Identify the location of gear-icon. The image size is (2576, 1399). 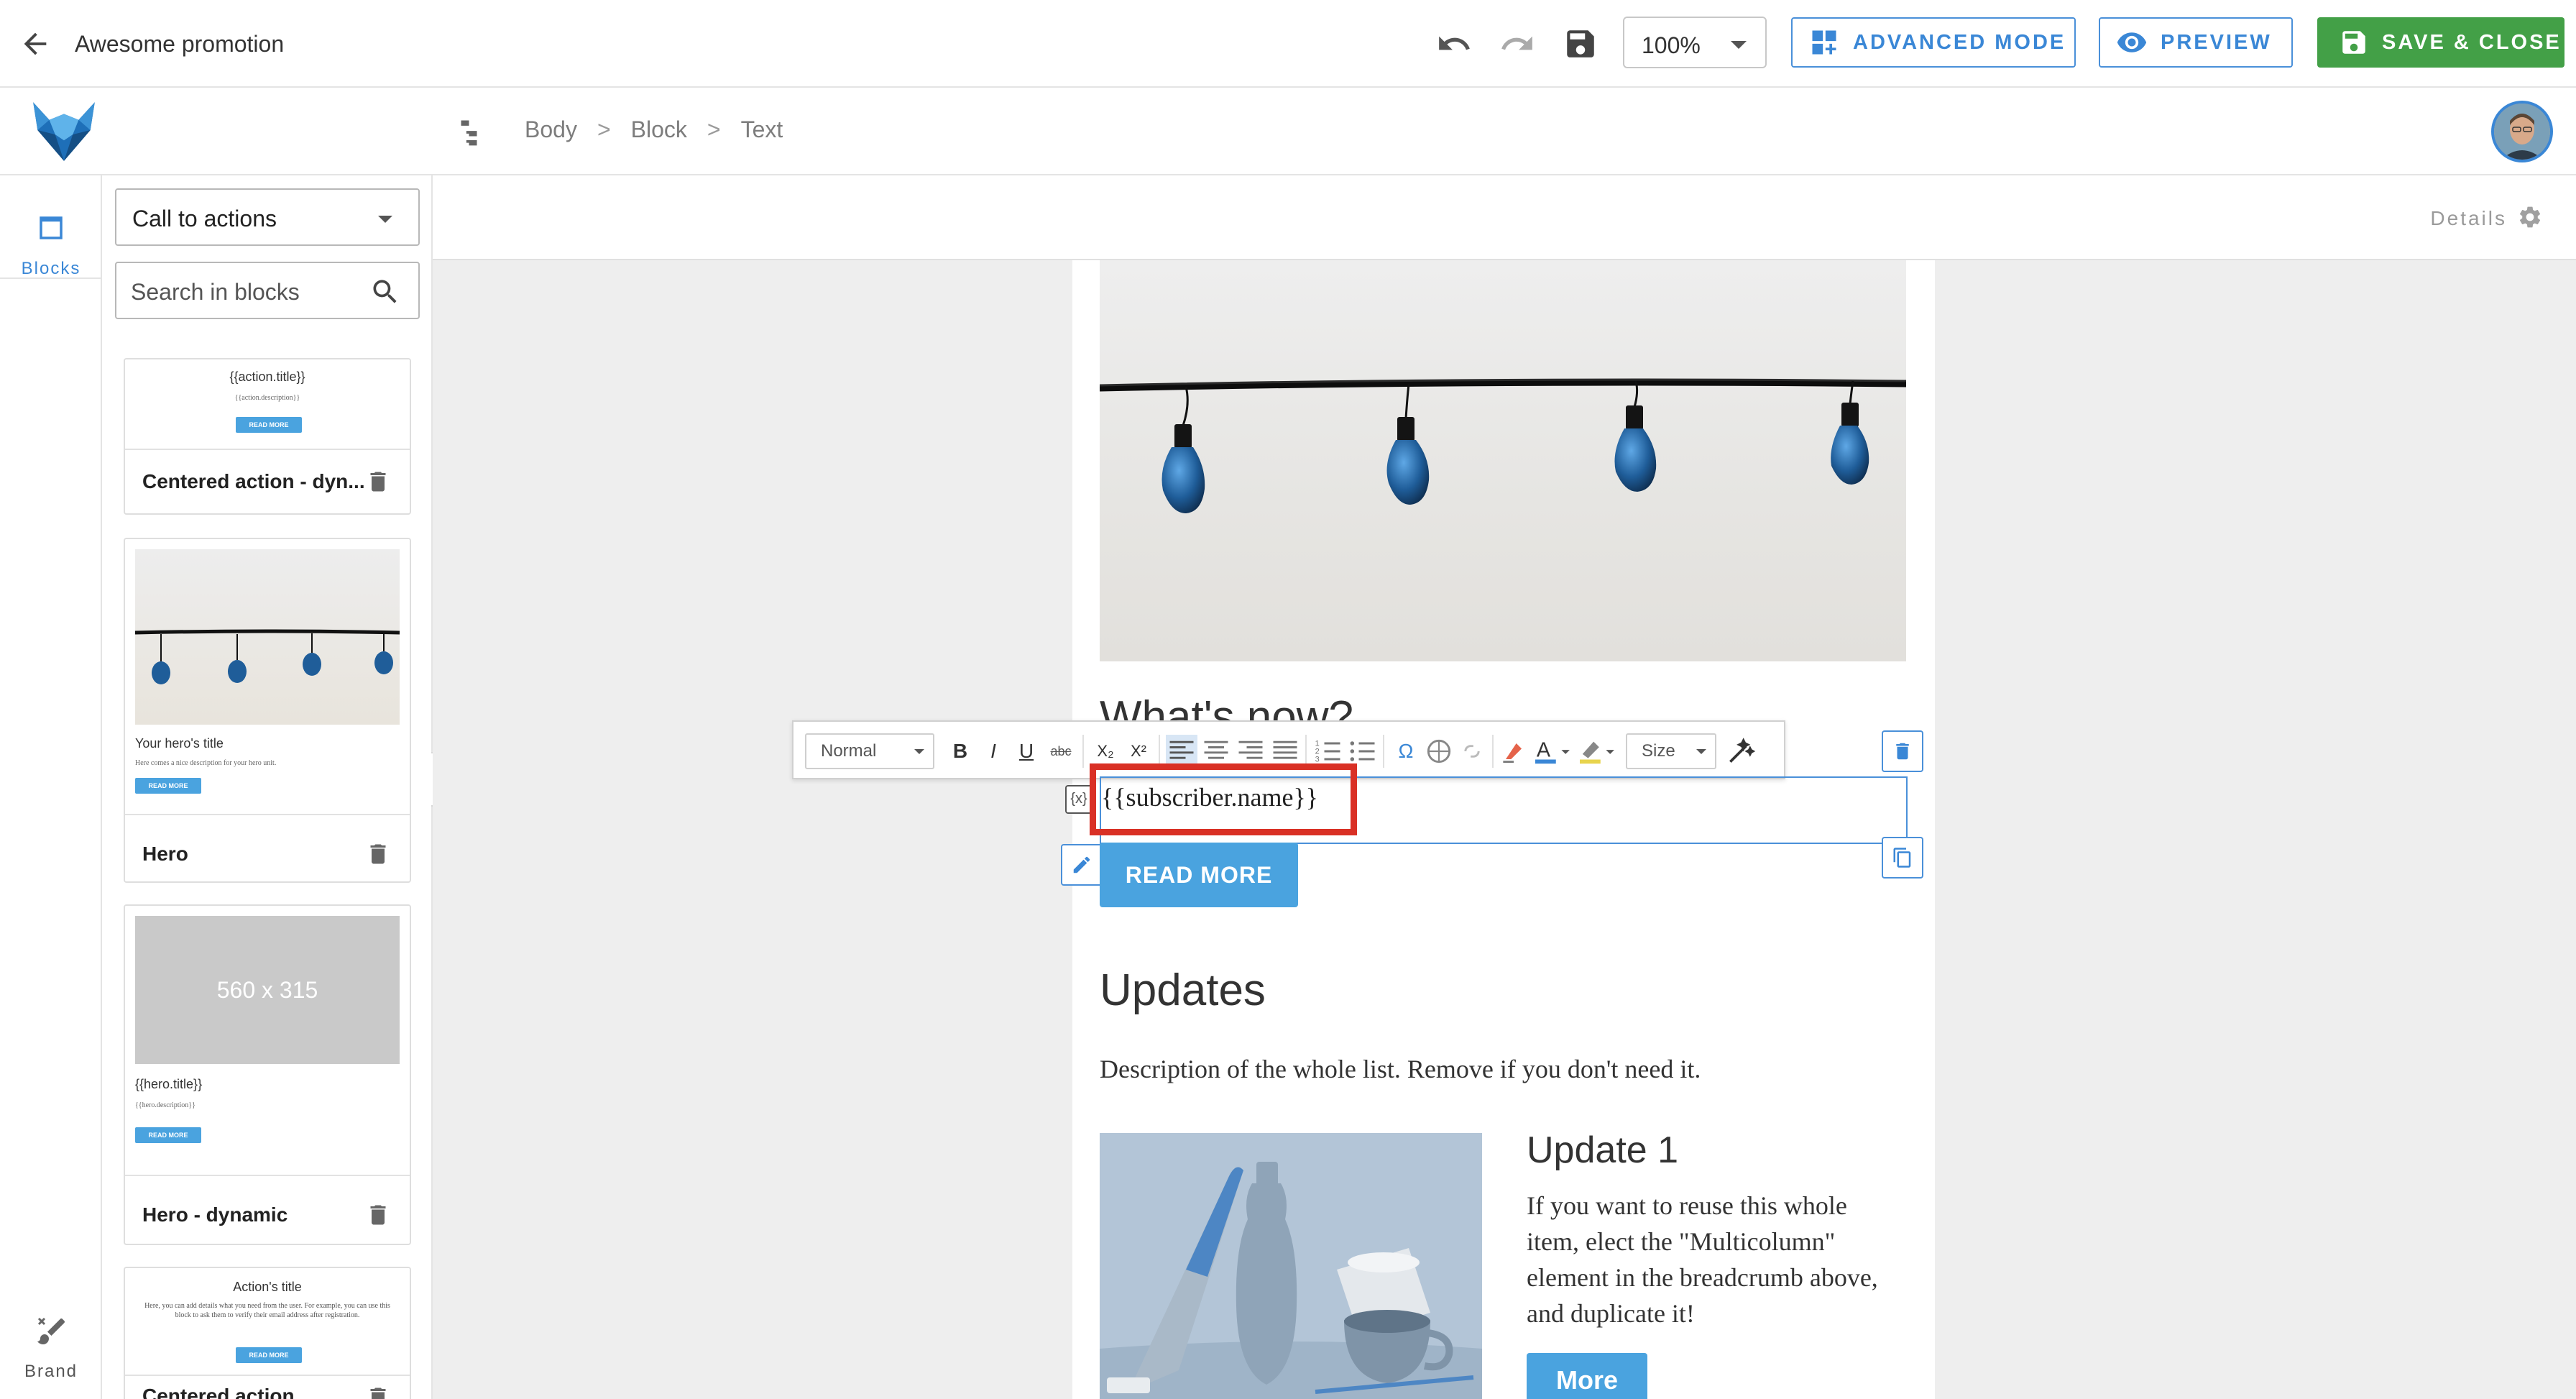
(2530, 217).